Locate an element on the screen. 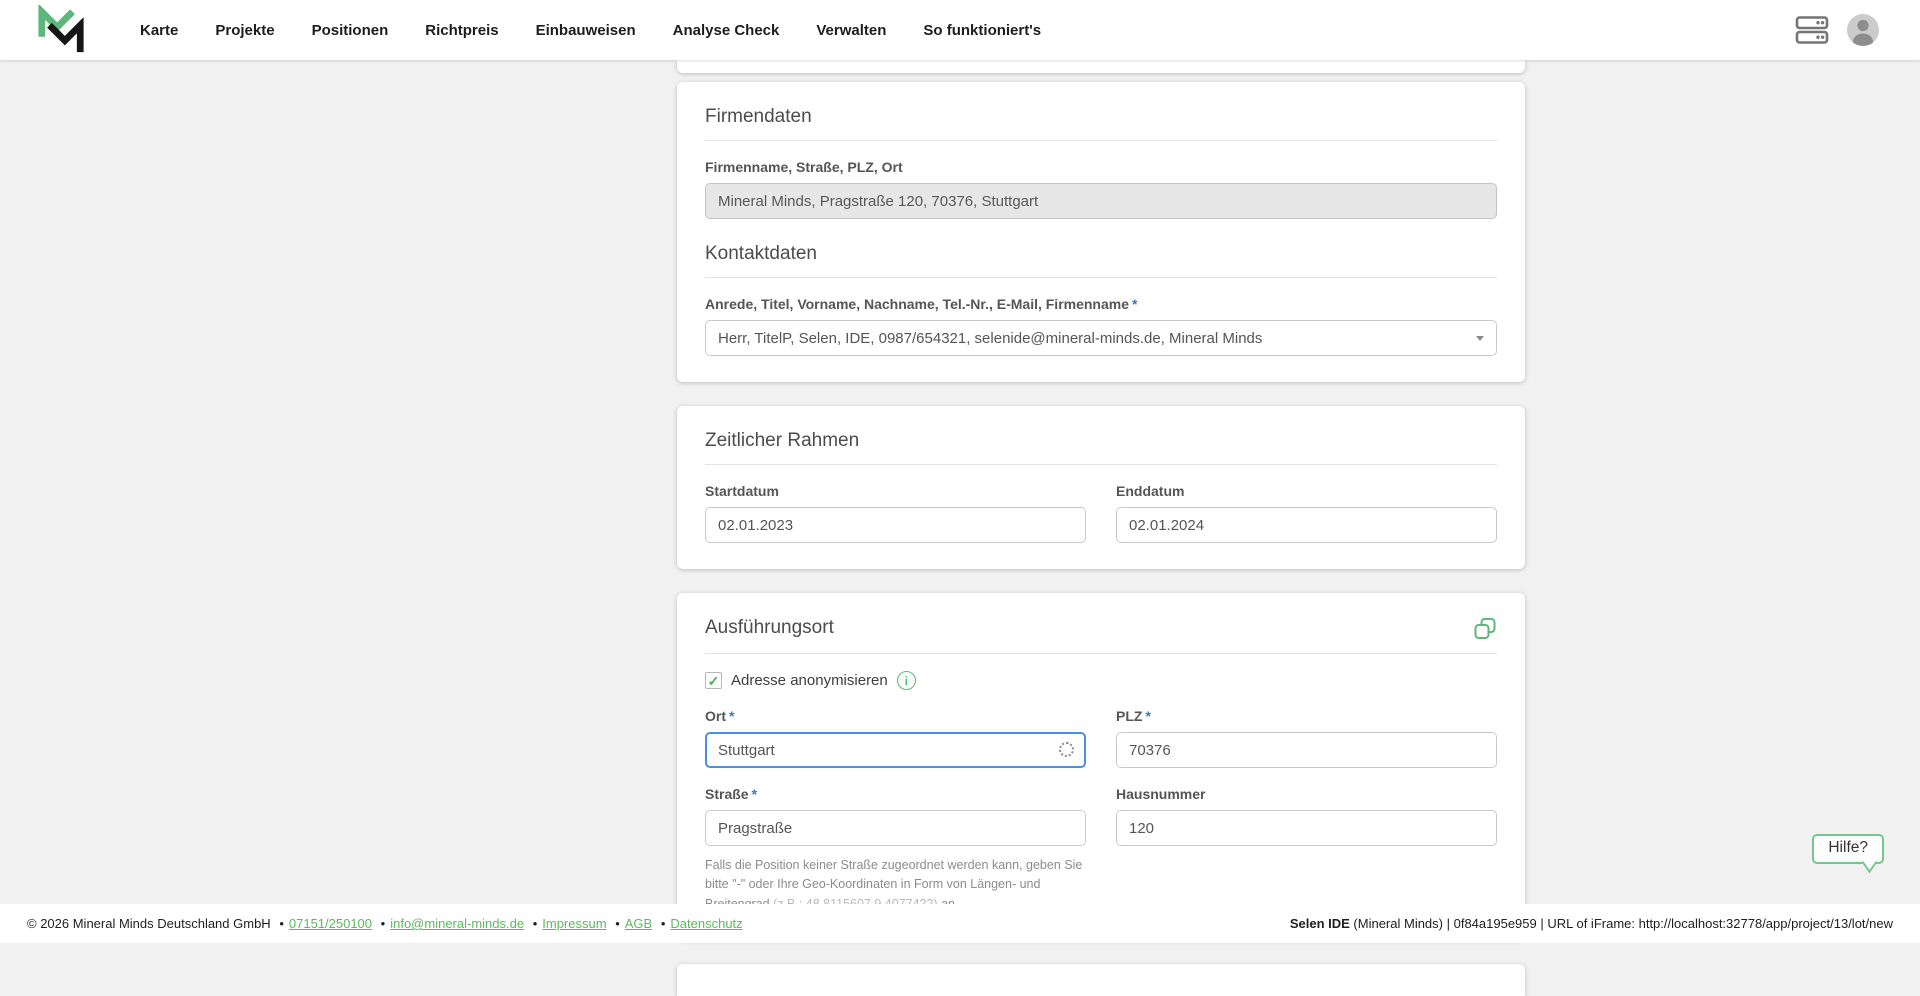  help-button: Hilfe? is located at coordinates (1848, 849).